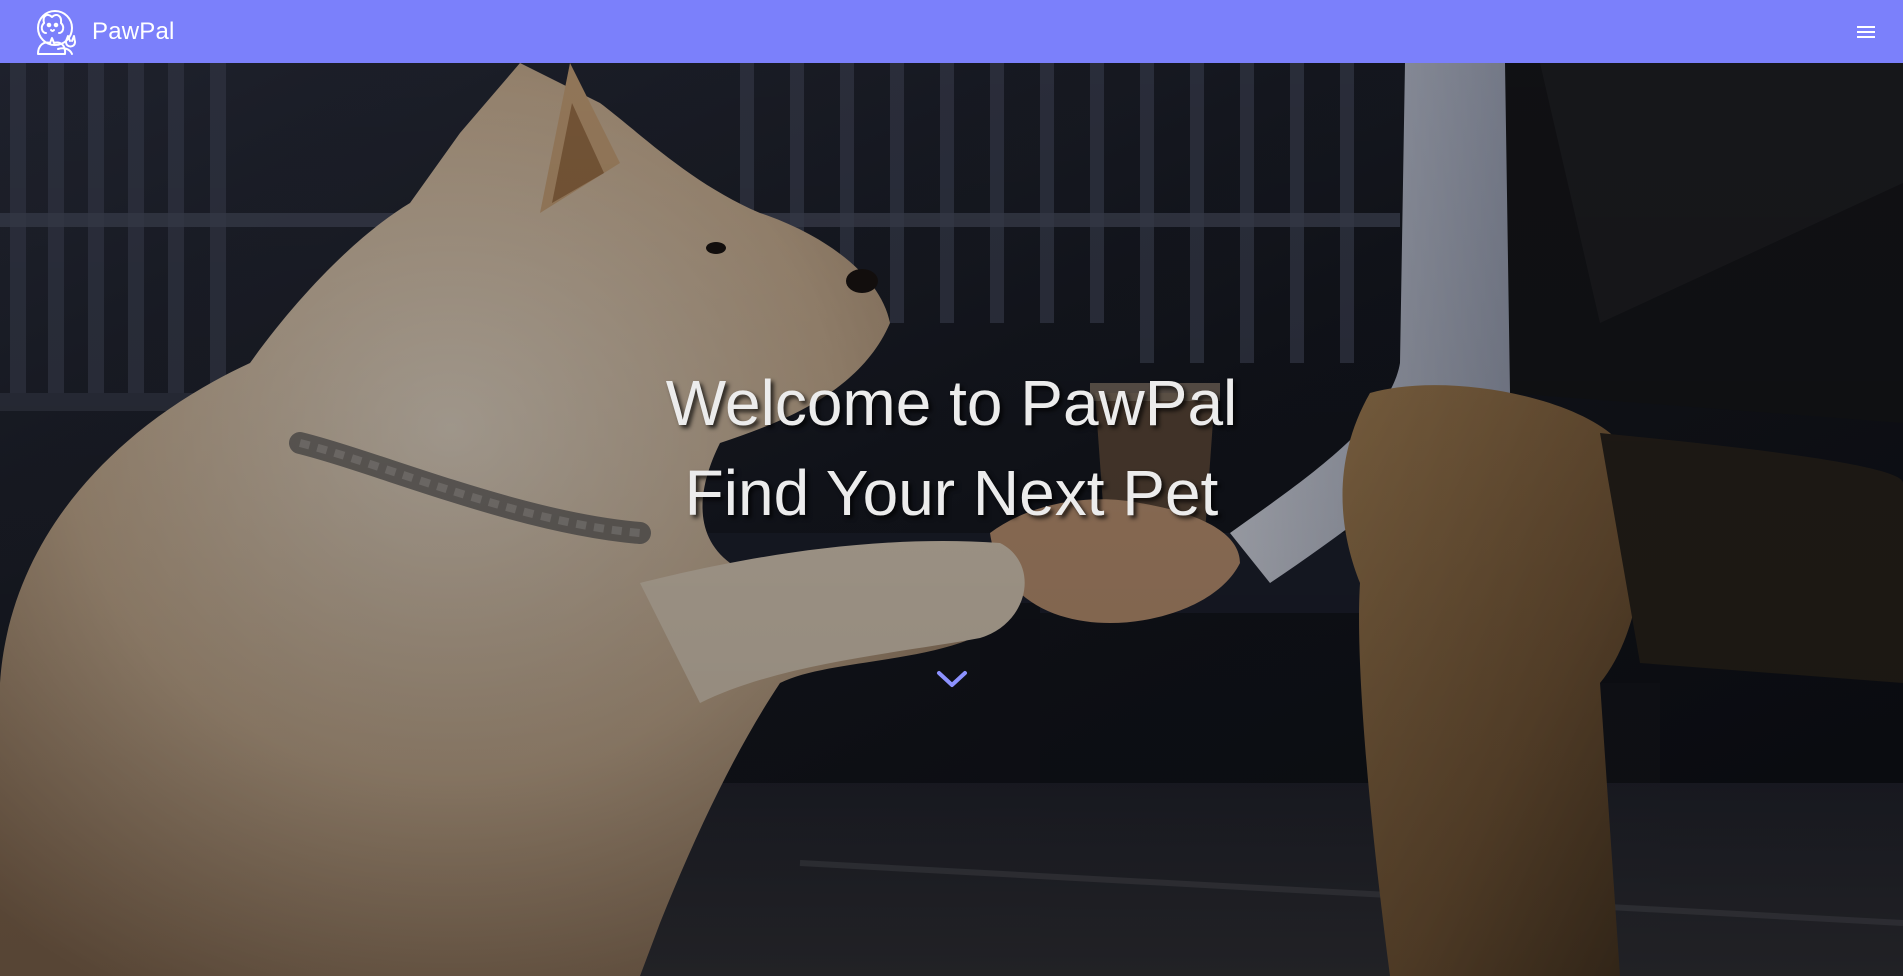  What do you see at coordinates (1866, 32) in the screenshot?
I see `hamburger-menu-icon` at bounding box center [1866, 32].